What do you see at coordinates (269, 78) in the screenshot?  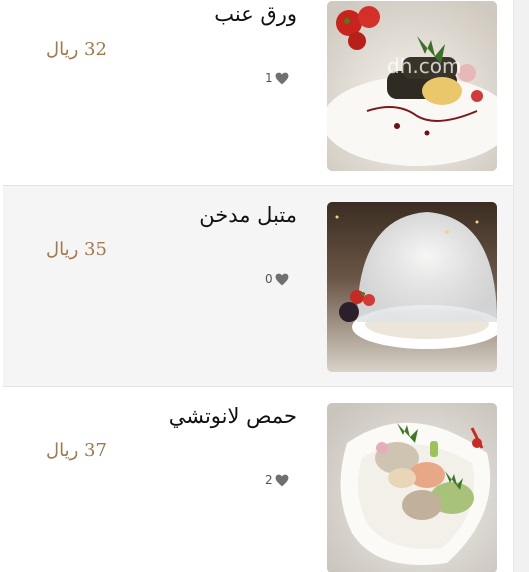 I see `like-count: 1` at bounding box center [269, 78].